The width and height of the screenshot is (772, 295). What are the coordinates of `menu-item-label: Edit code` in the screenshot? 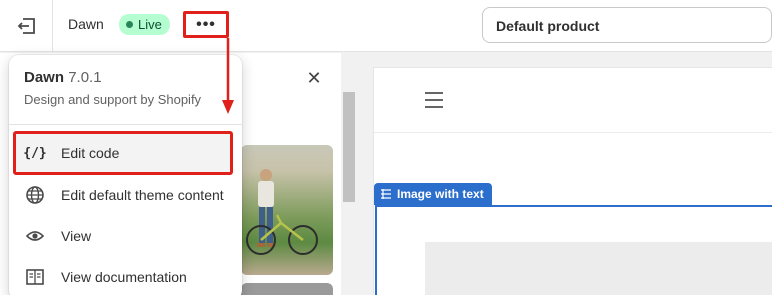 It's located at (90, 153).